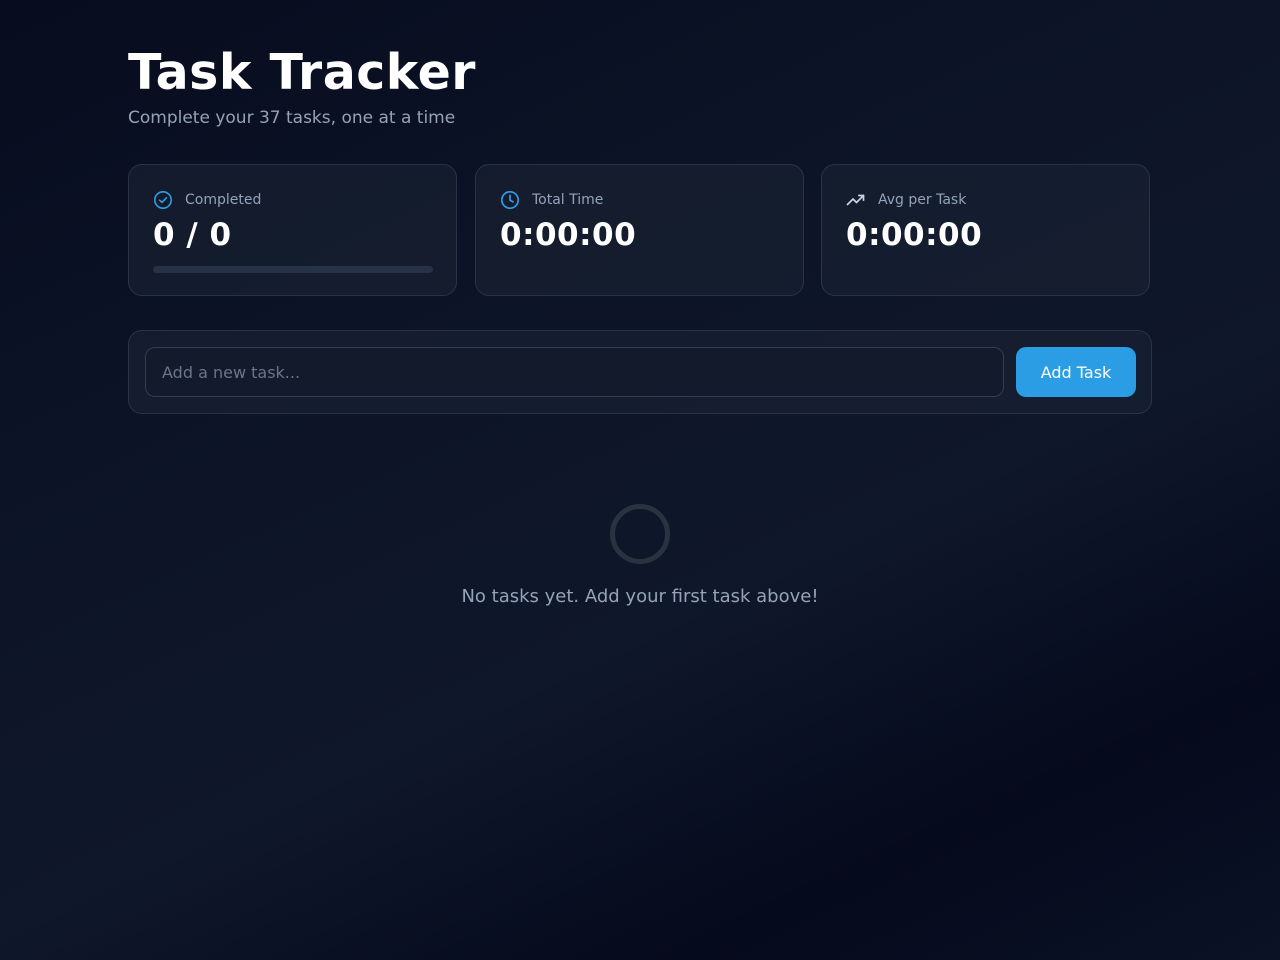  What do you see at coordinates (640, 596) in the screenshot?
I see `empty-state-message: No tasks yet. Add your first task above!` at bounding box center [640, 596].